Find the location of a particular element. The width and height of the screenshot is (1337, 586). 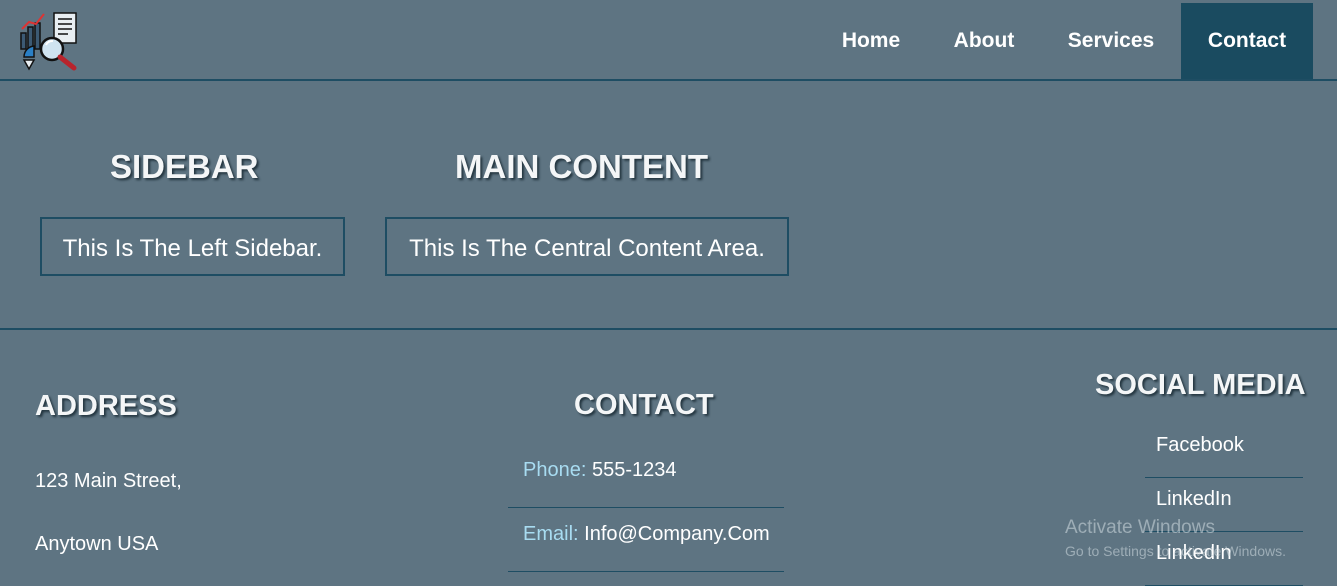

sidebar-text: This Is The Left Sidebar. is located at coordinates (192, 248).